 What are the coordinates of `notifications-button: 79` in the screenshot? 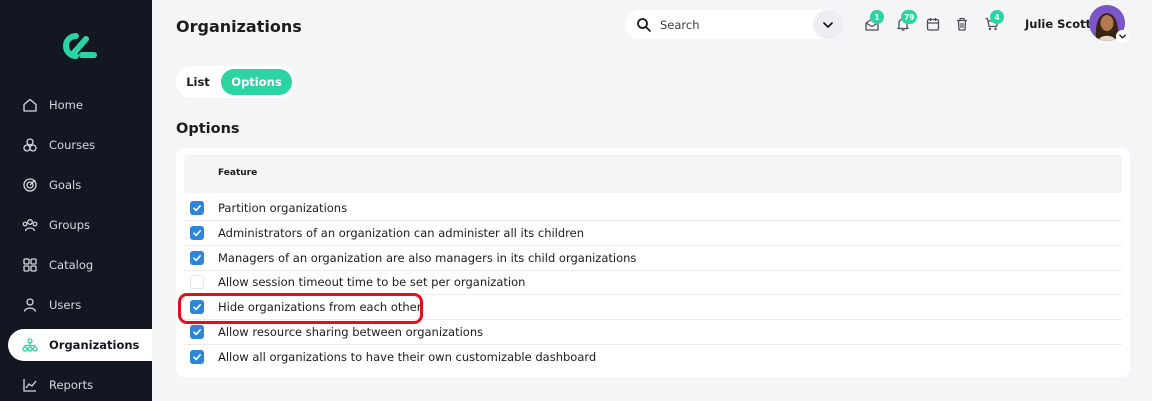 It's located at (906, 21).